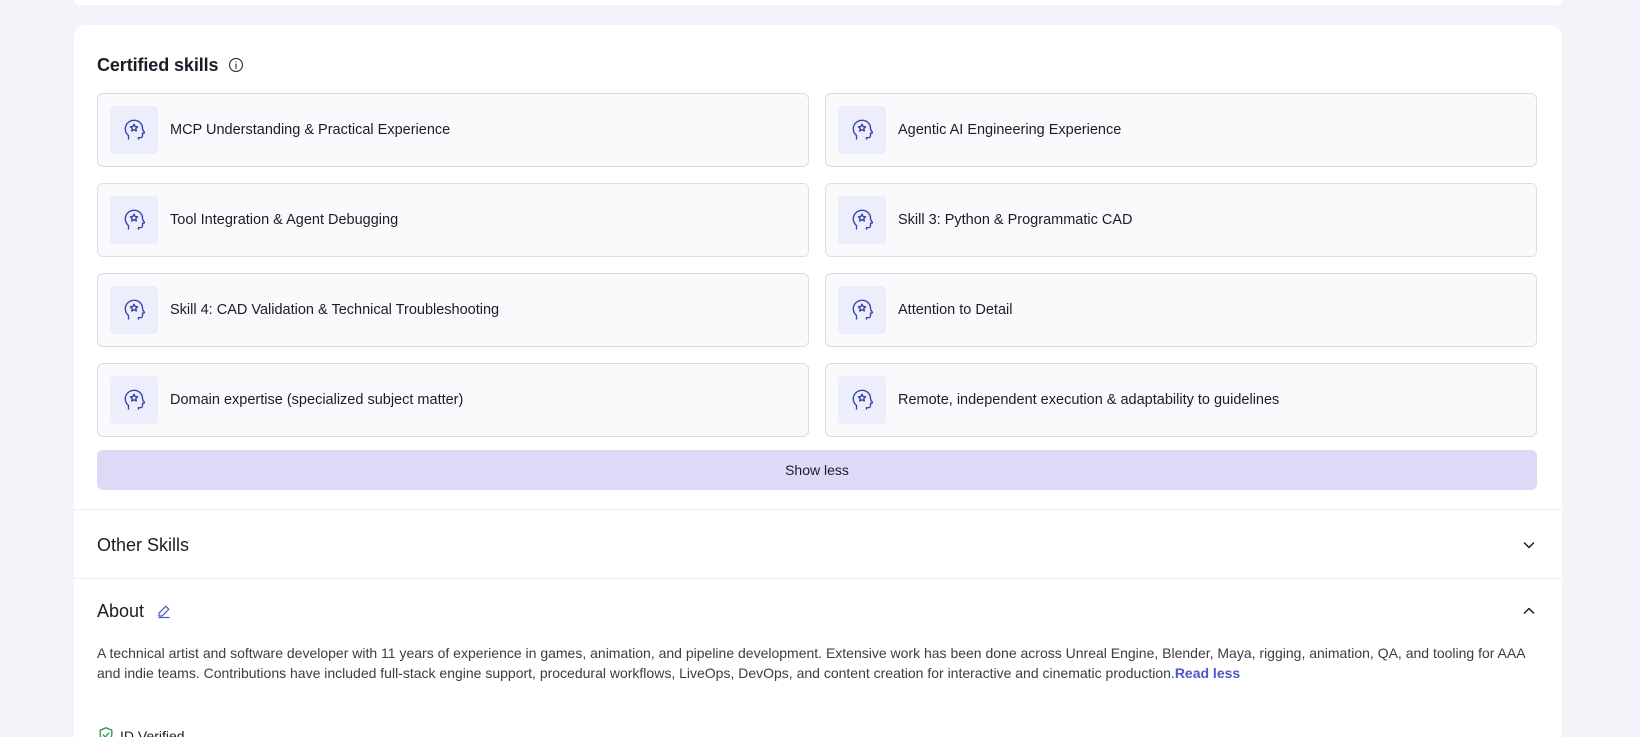 Image resolution: width=1640 pixels, height=737 pixels. What do you see at coordinates (1181, 220) in the screenshot?
I see `skill-card: Skill 3: Python & Programmatic CAD` at bounding box center [1181, 220].